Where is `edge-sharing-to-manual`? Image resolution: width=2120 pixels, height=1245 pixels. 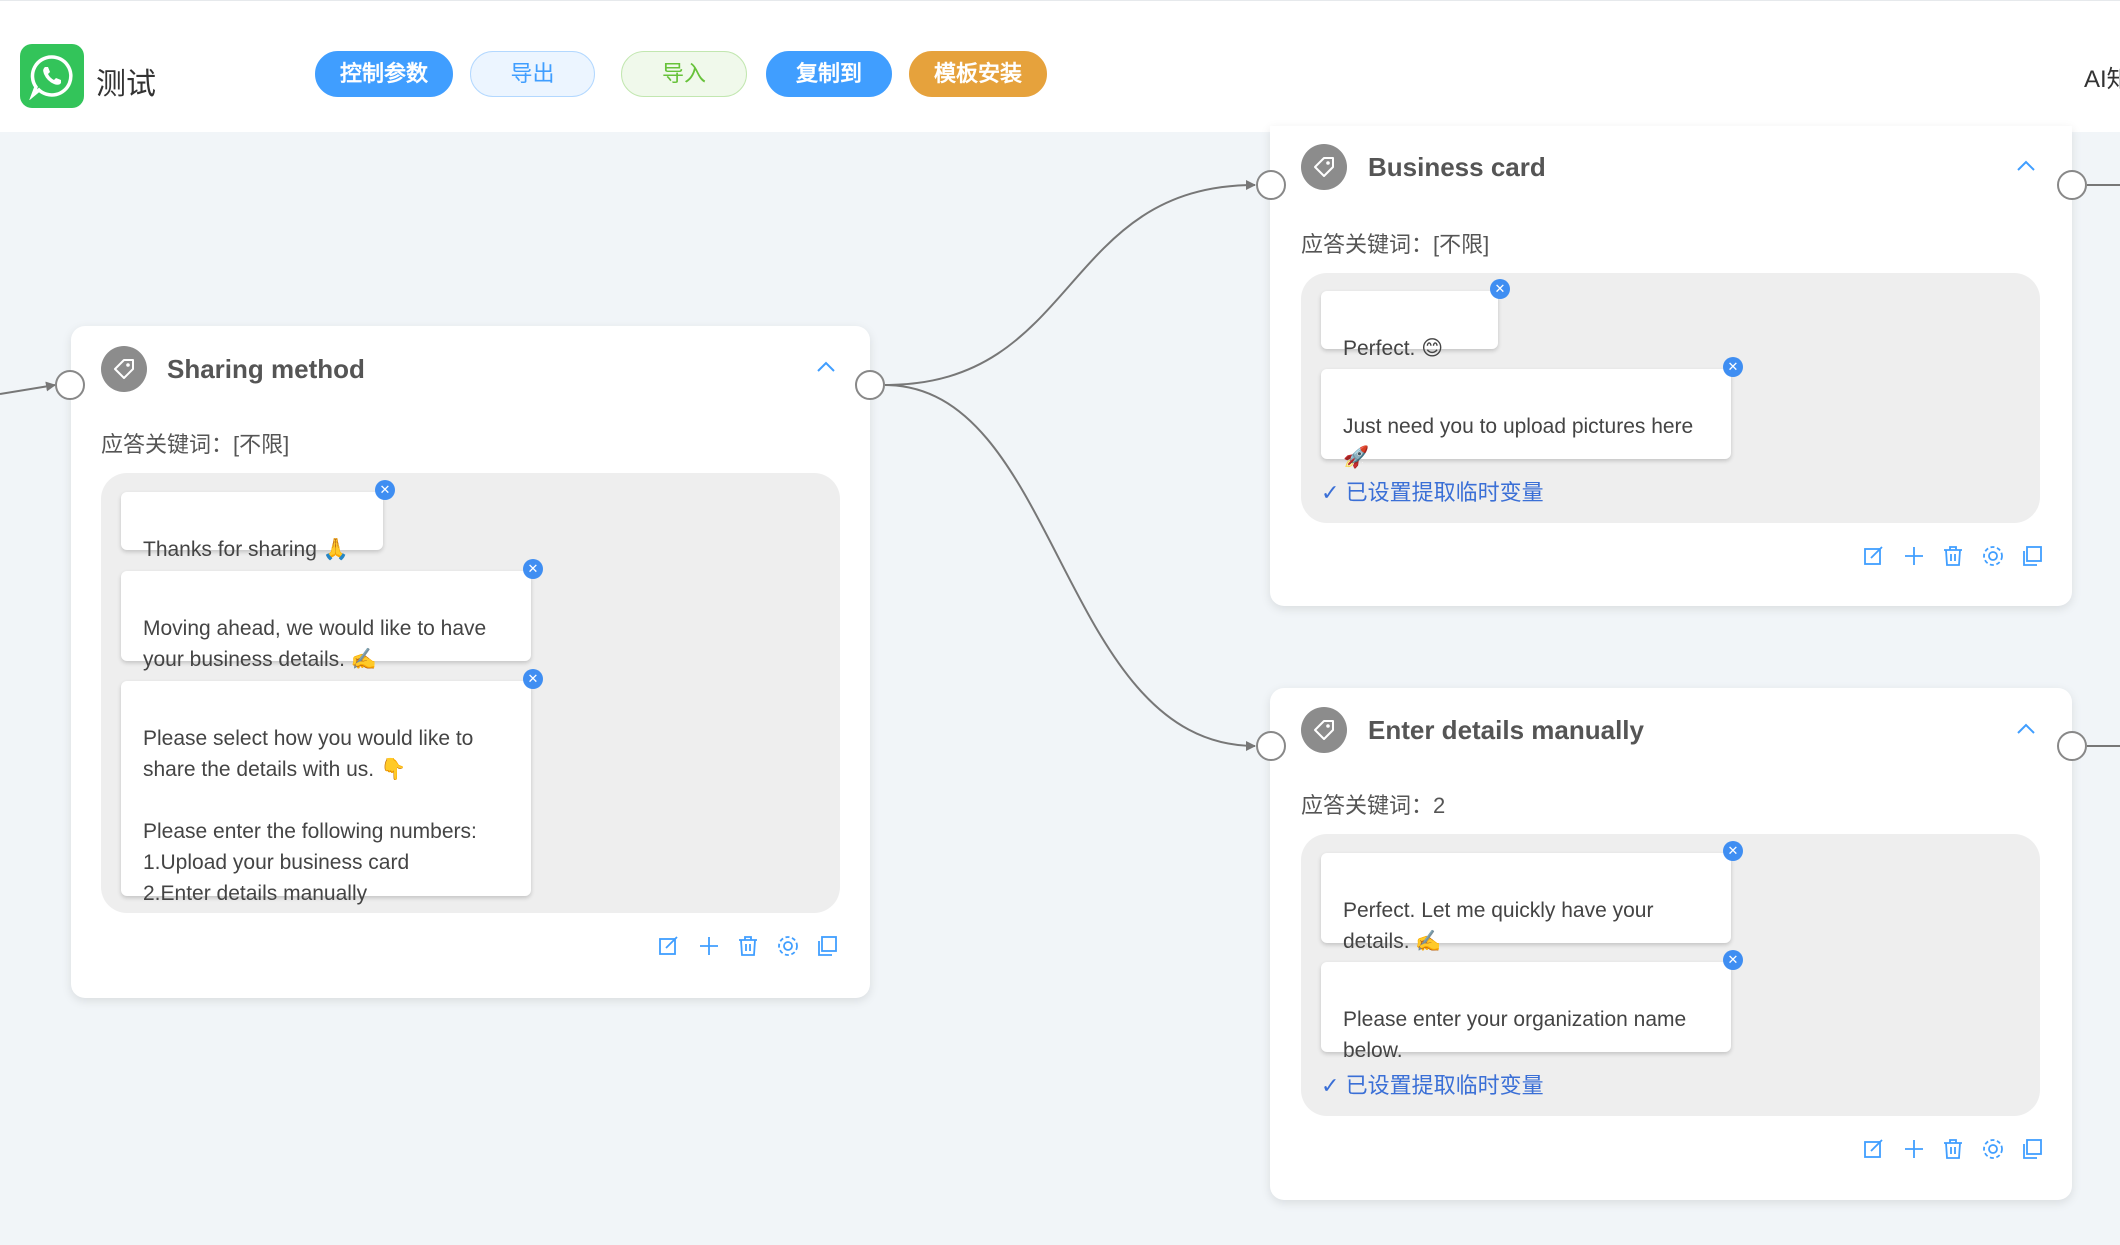
edge-sharing-to-manual is located at coordinates (1070, 567).